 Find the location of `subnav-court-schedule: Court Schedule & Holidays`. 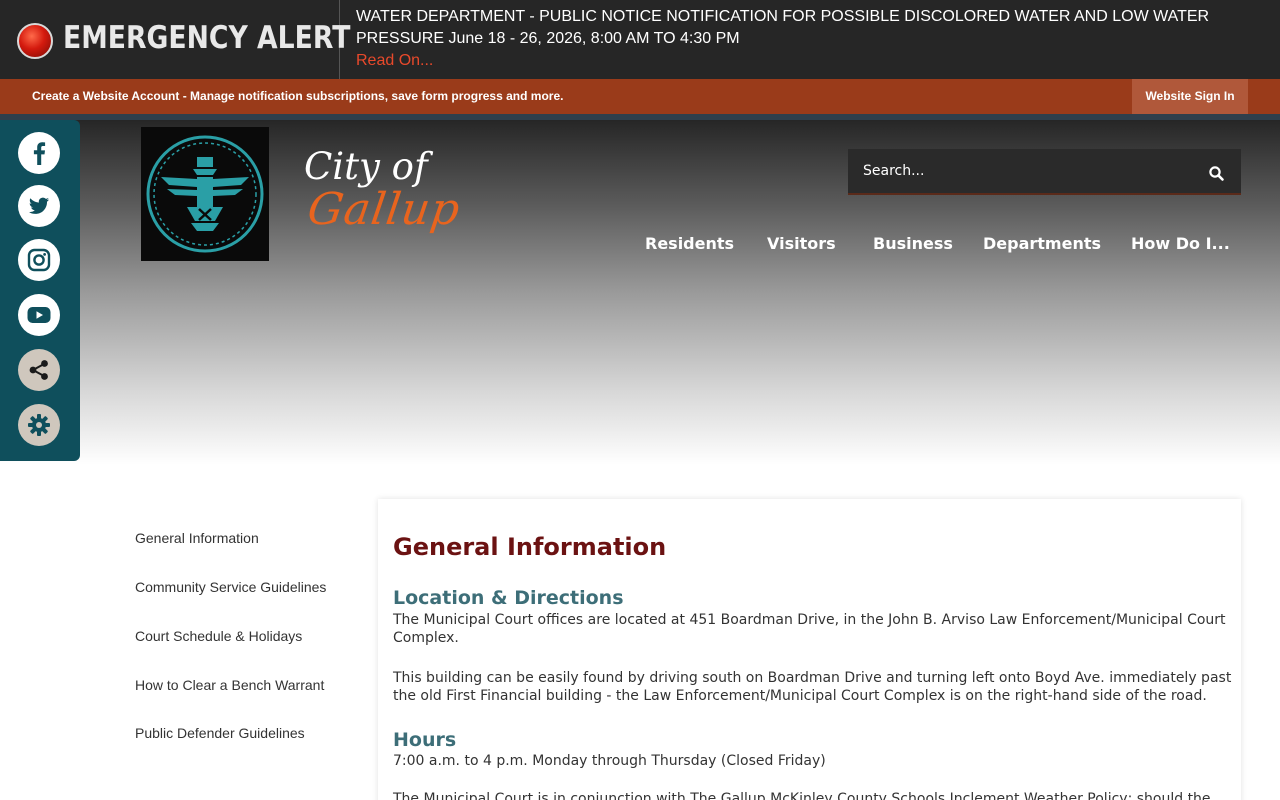

subnav-court-schedule: Court Schedule & Holidays is located at coordinates (218, 636).